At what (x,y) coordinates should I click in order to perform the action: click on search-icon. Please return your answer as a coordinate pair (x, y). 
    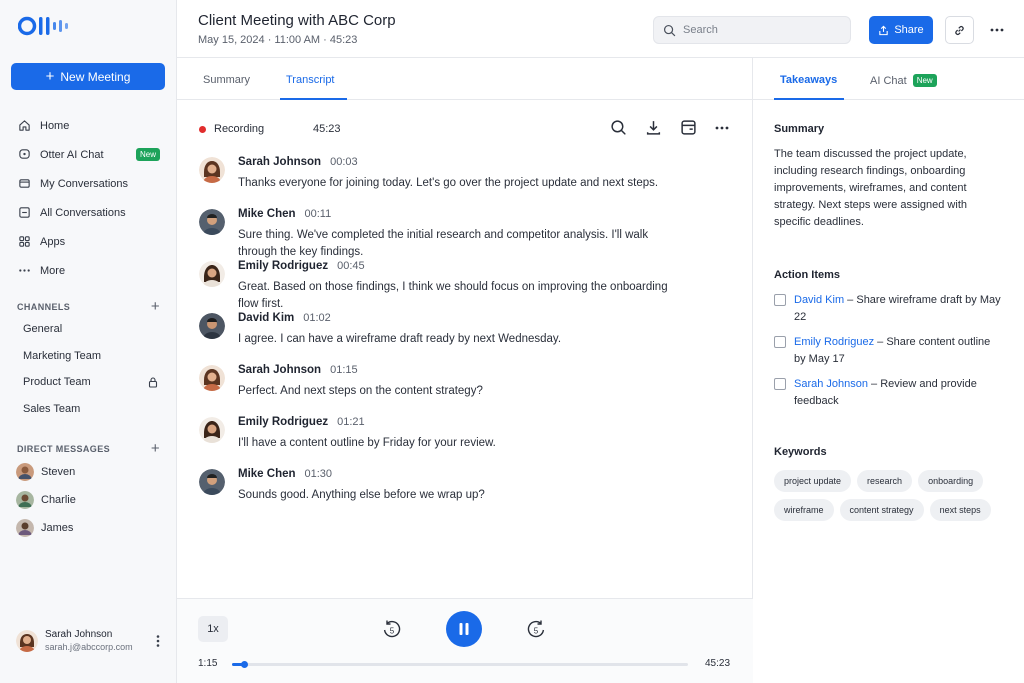
    Looking at the image, I should click on (618, 127).